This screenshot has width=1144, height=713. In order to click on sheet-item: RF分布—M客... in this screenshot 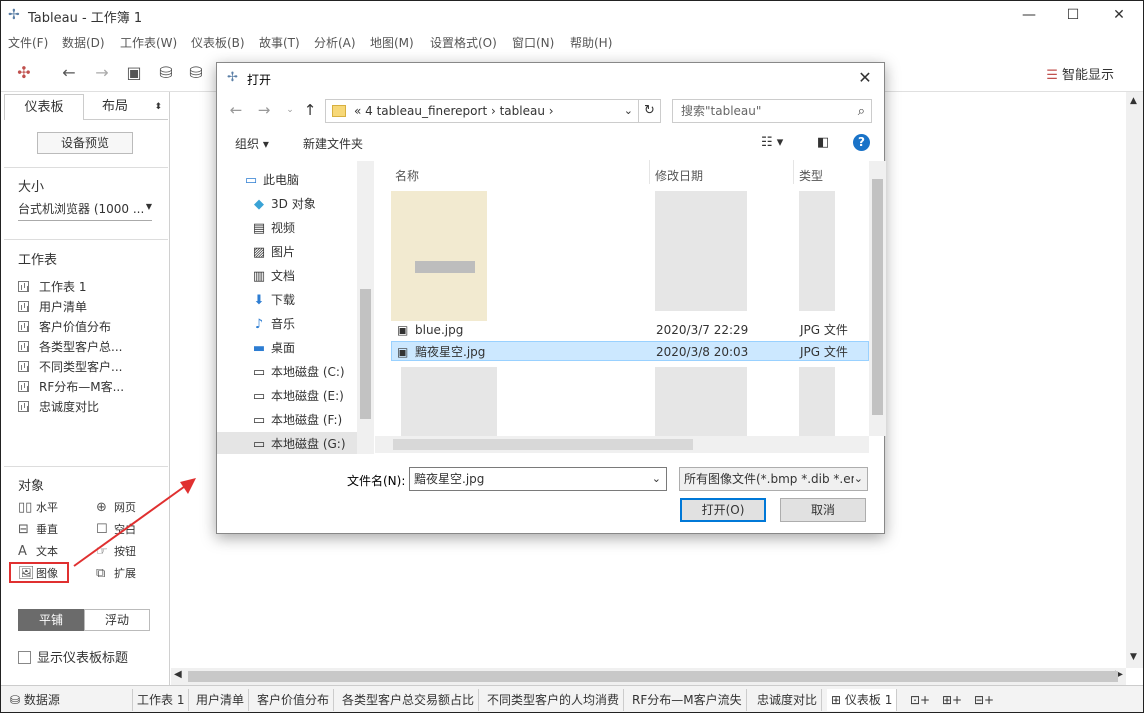, I will do `click(71, 386)`.